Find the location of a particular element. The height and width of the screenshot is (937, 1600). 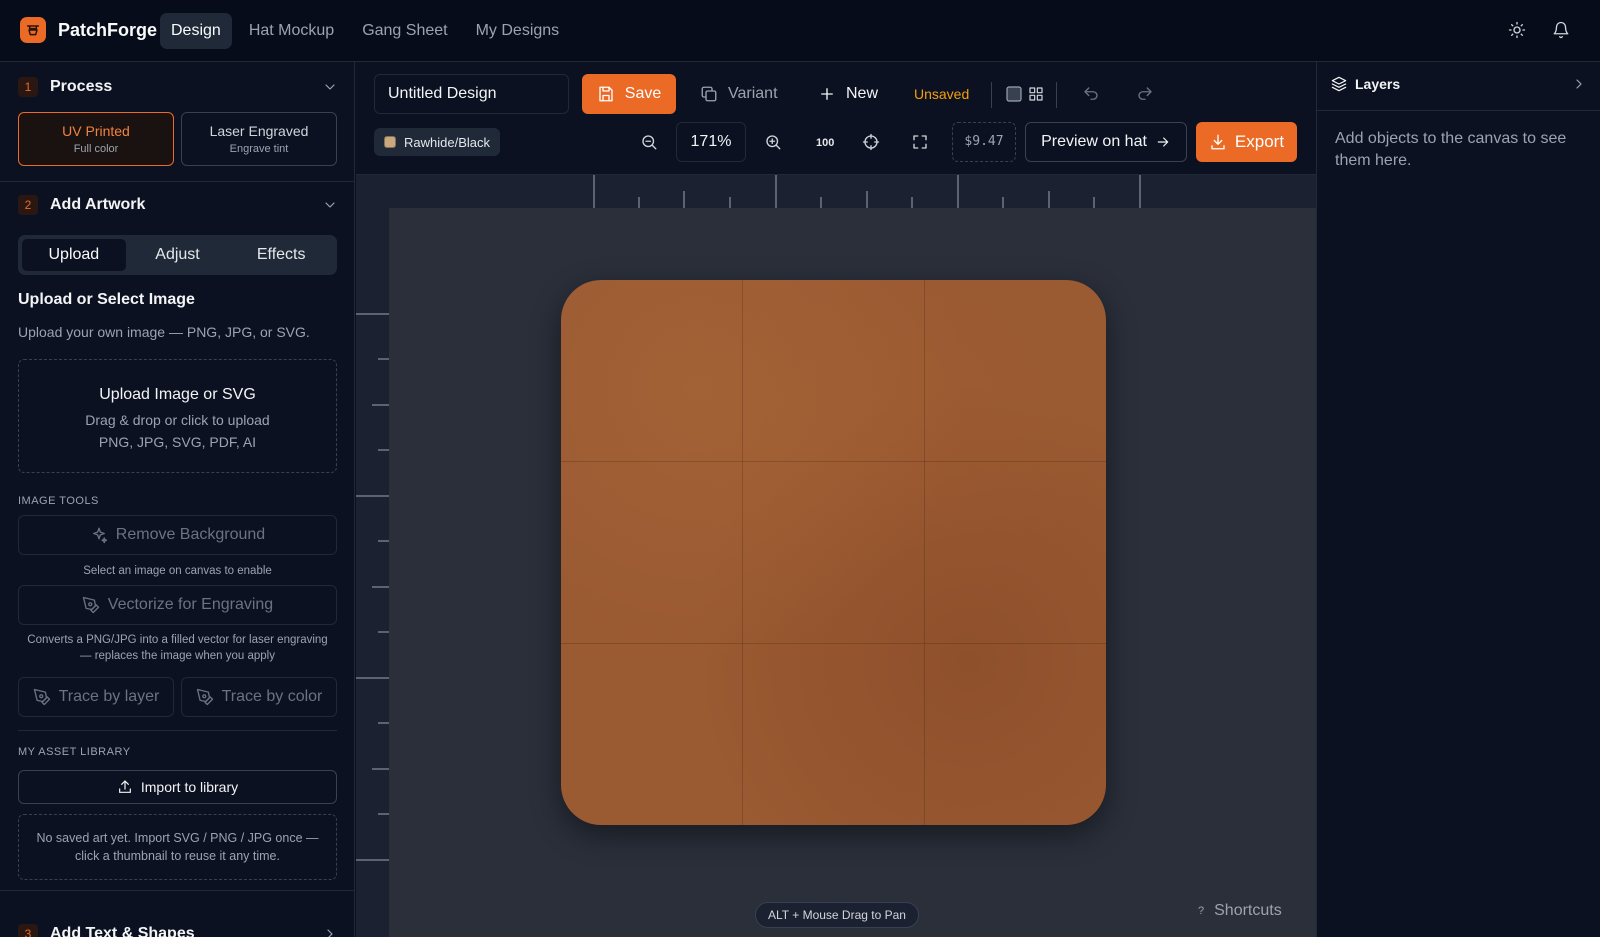

new-design-button: New is located at coordinates (848, 94).